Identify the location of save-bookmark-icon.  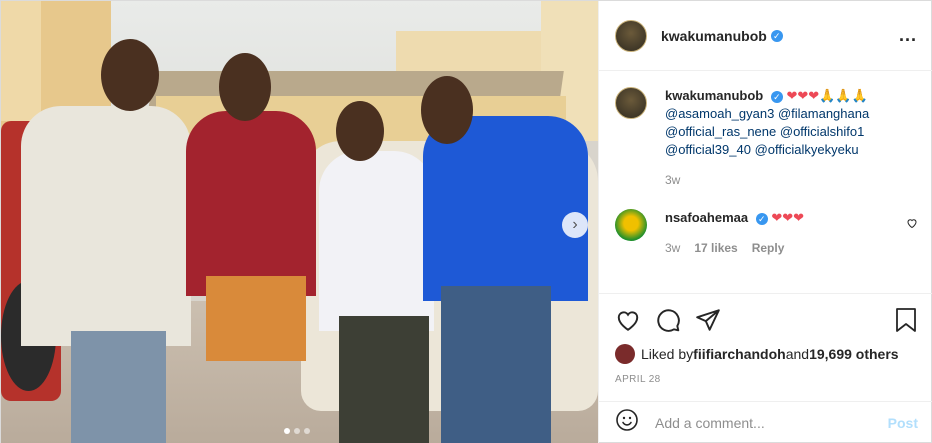
(906, 320).